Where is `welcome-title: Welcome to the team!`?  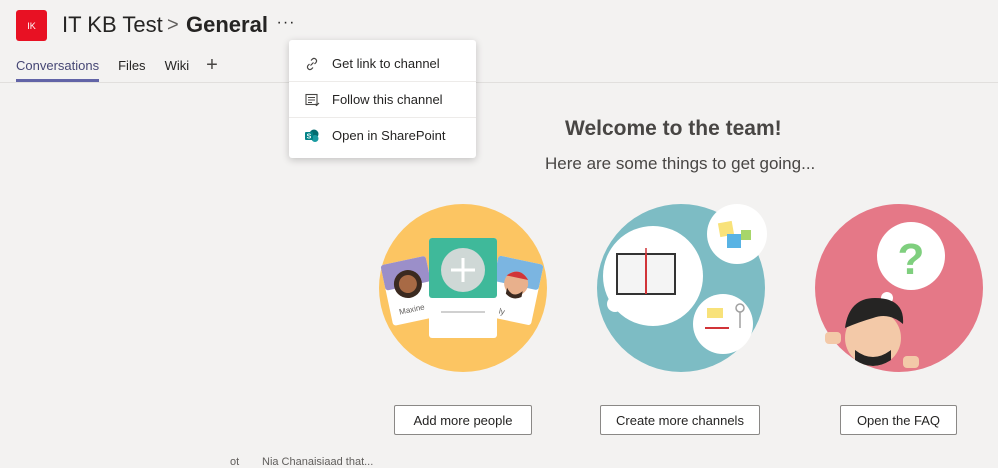 welcome-title: Welcome to the team! is located at coordinates (673, 128).